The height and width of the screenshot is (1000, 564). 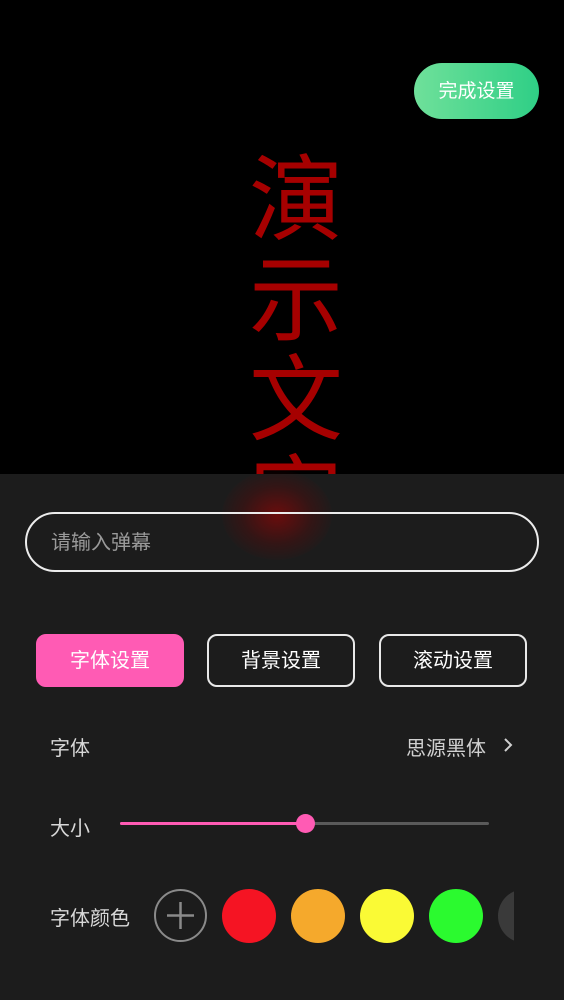 I want to click on danmaku-preview-text: 演示文字, so click(x=287, y=312).